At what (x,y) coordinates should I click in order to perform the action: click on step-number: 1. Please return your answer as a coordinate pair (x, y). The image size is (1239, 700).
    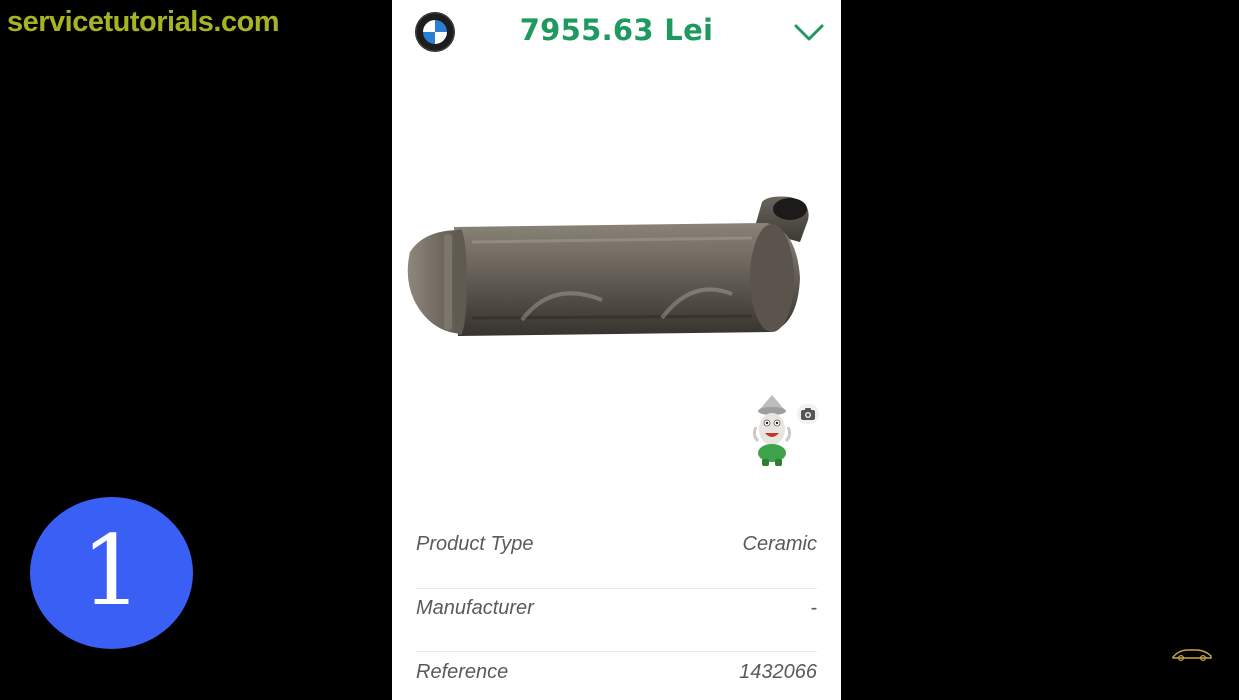
    Looking at the image, I should click on (111, 571).